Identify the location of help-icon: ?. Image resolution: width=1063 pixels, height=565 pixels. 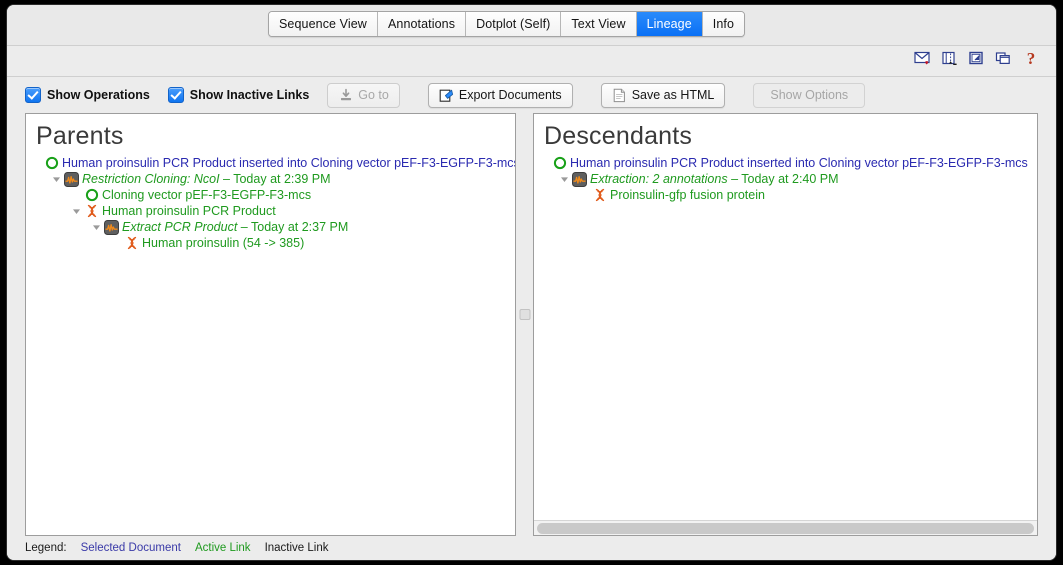
(1030, 58).